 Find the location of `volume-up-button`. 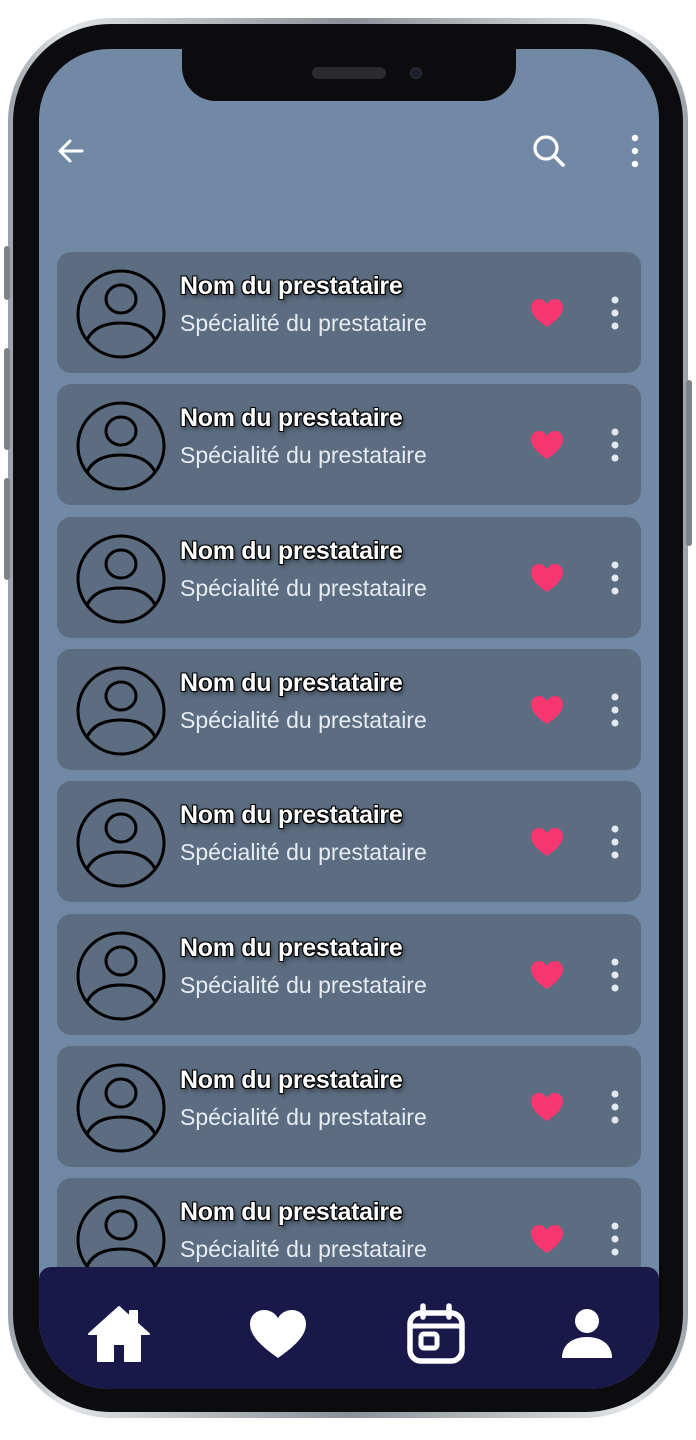

volume-up-button is located at coordinates (7, 399).